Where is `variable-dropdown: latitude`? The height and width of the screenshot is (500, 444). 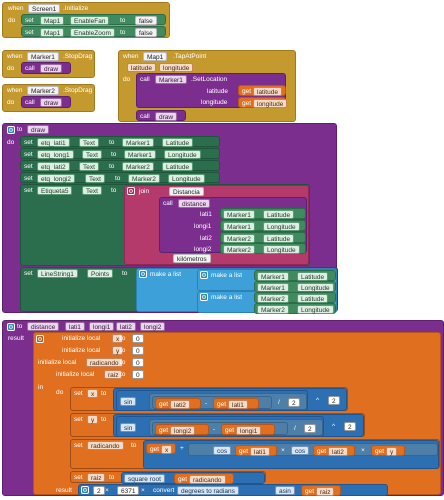
variable-dropdown: latitude is located at coordinates (267, 91).